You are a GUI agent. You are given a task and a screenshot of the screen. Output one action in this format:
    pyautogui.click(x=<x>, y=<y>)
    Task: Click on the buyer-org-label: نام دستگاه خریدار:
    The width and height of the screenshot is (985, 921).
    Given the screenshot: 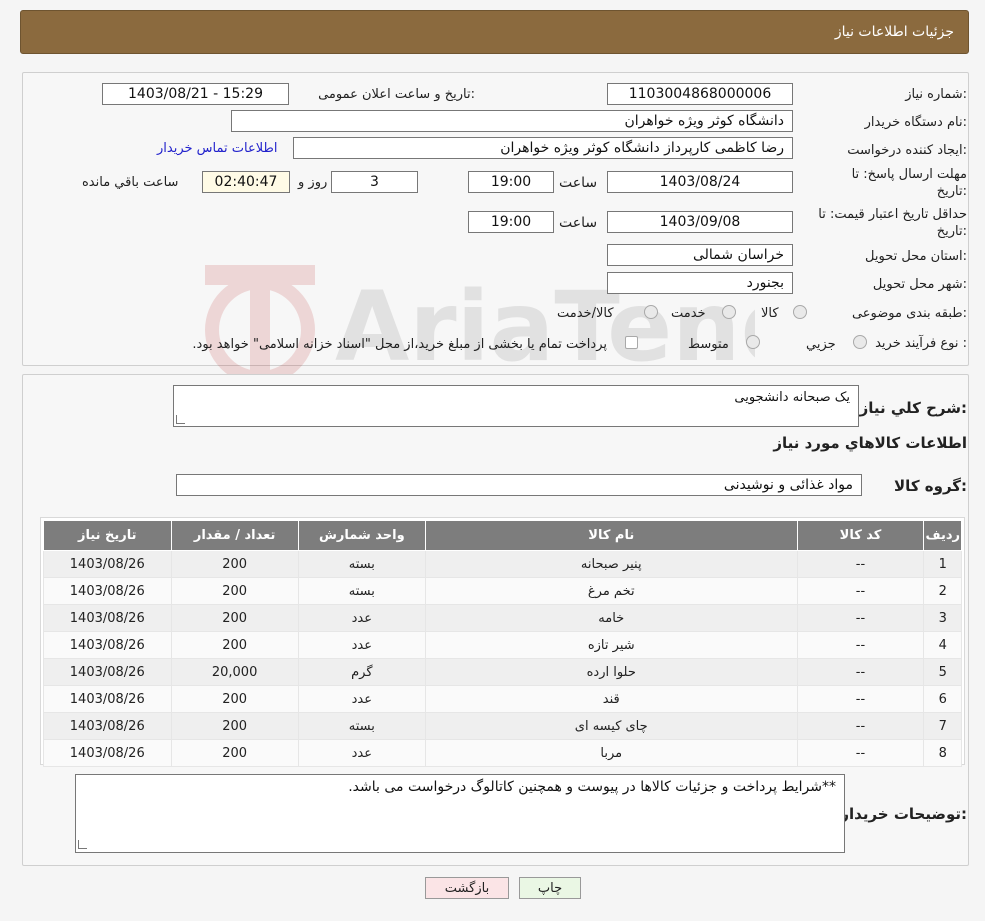 What is the action you would take?
    pyautogui.click(x=915, y=122)
    